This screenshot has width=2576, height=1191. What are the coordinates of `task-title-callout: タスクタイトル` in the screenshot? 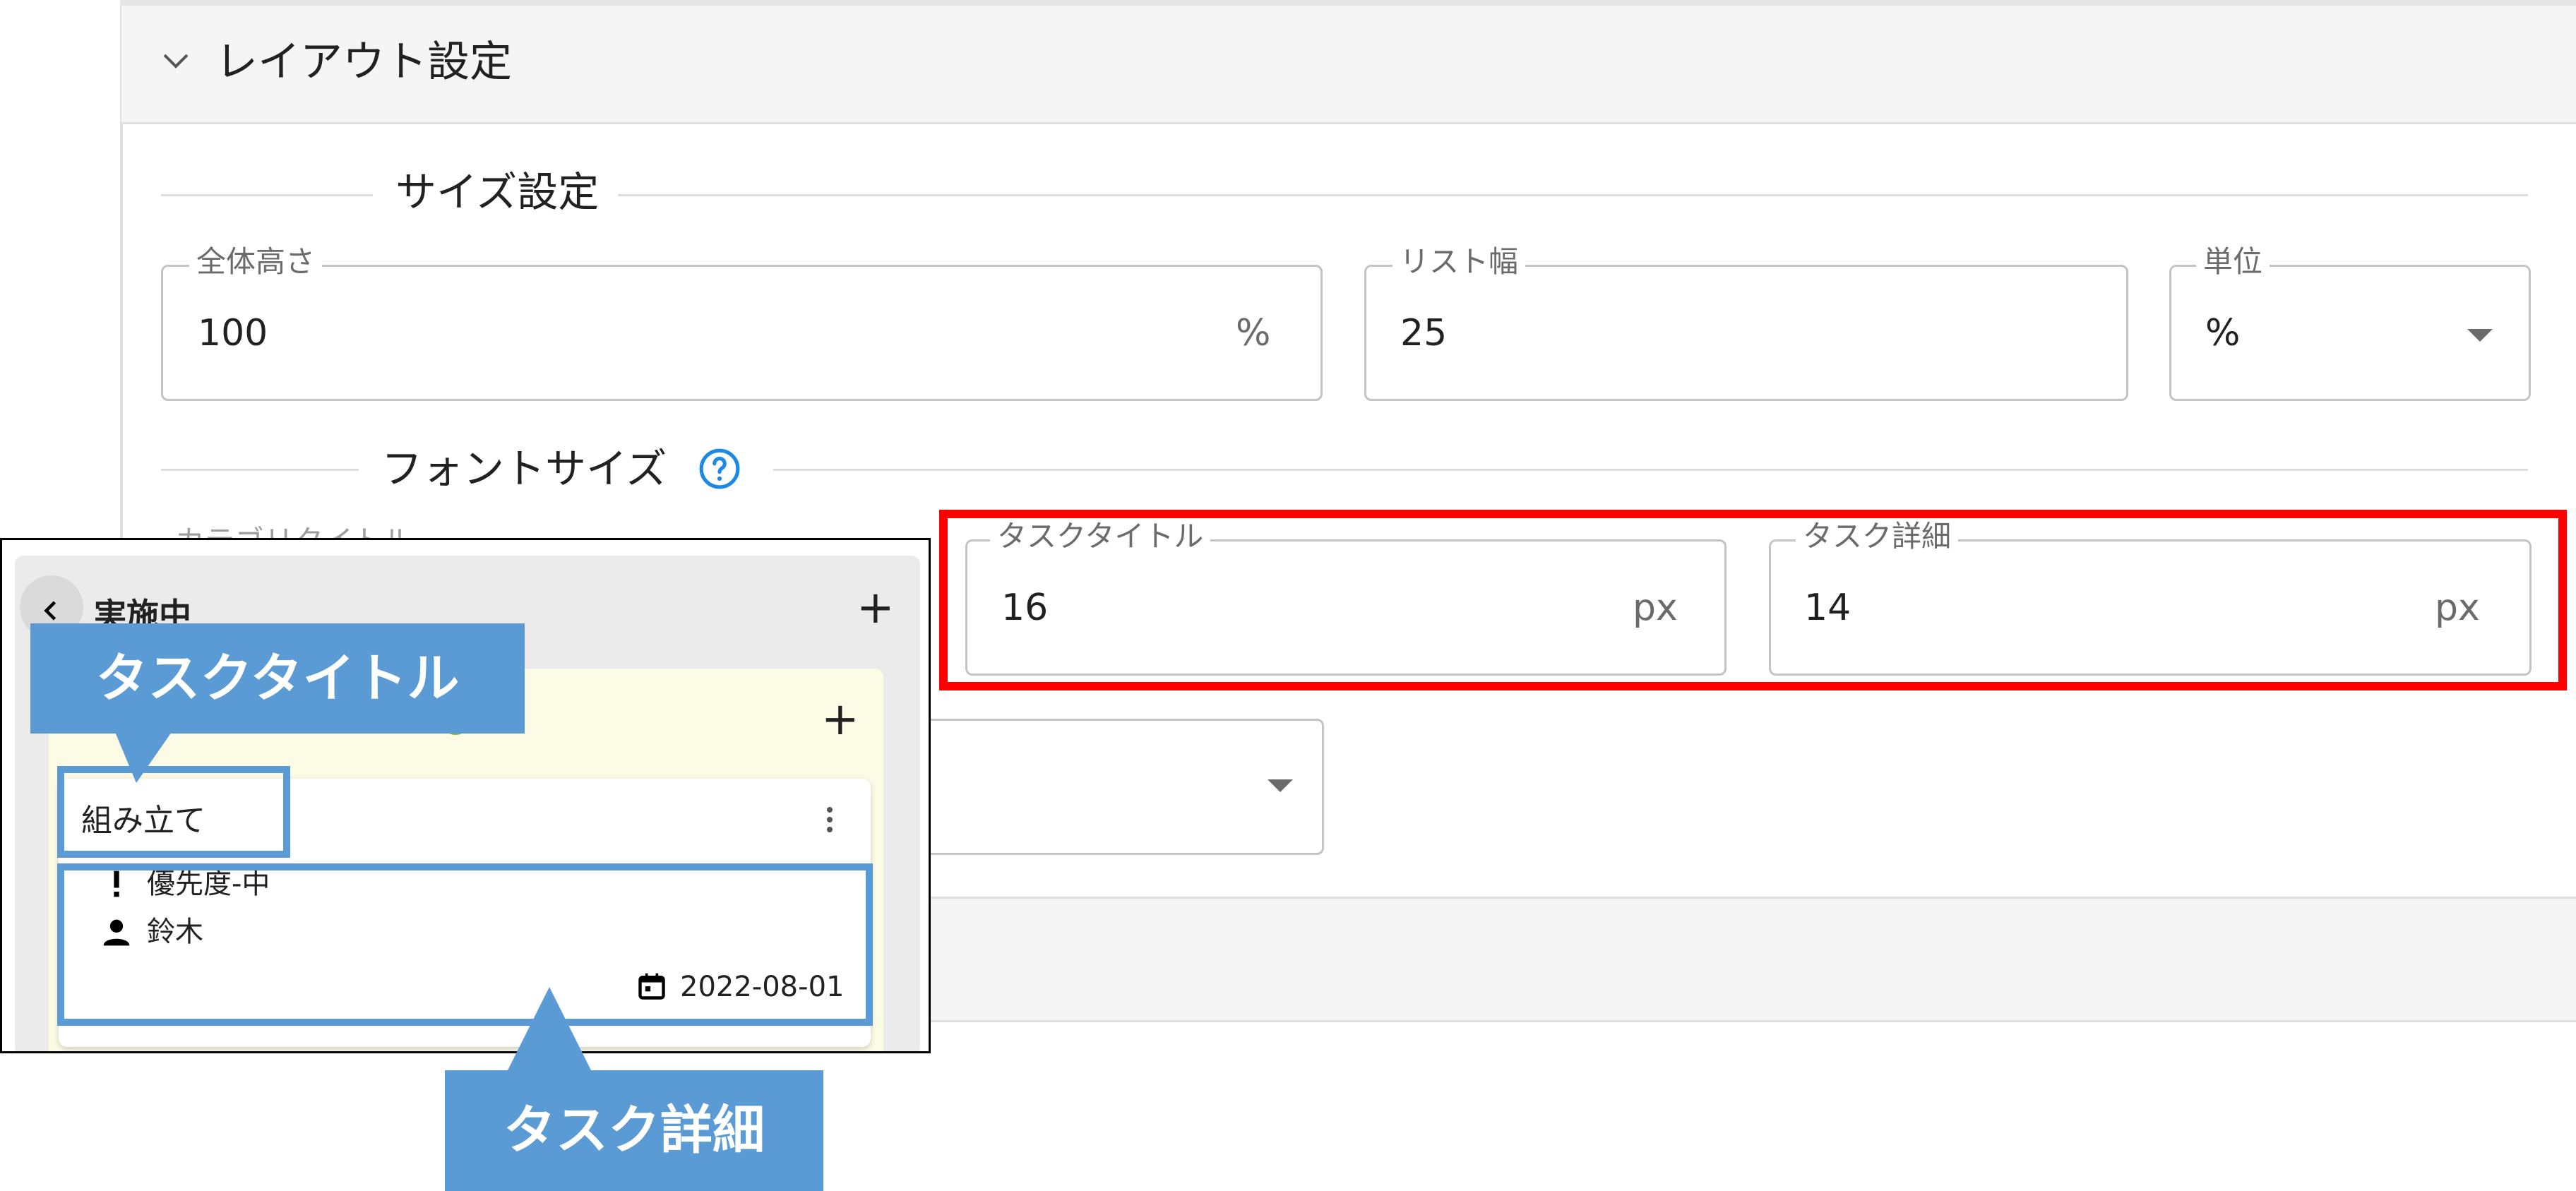 It's located at (277, 679).